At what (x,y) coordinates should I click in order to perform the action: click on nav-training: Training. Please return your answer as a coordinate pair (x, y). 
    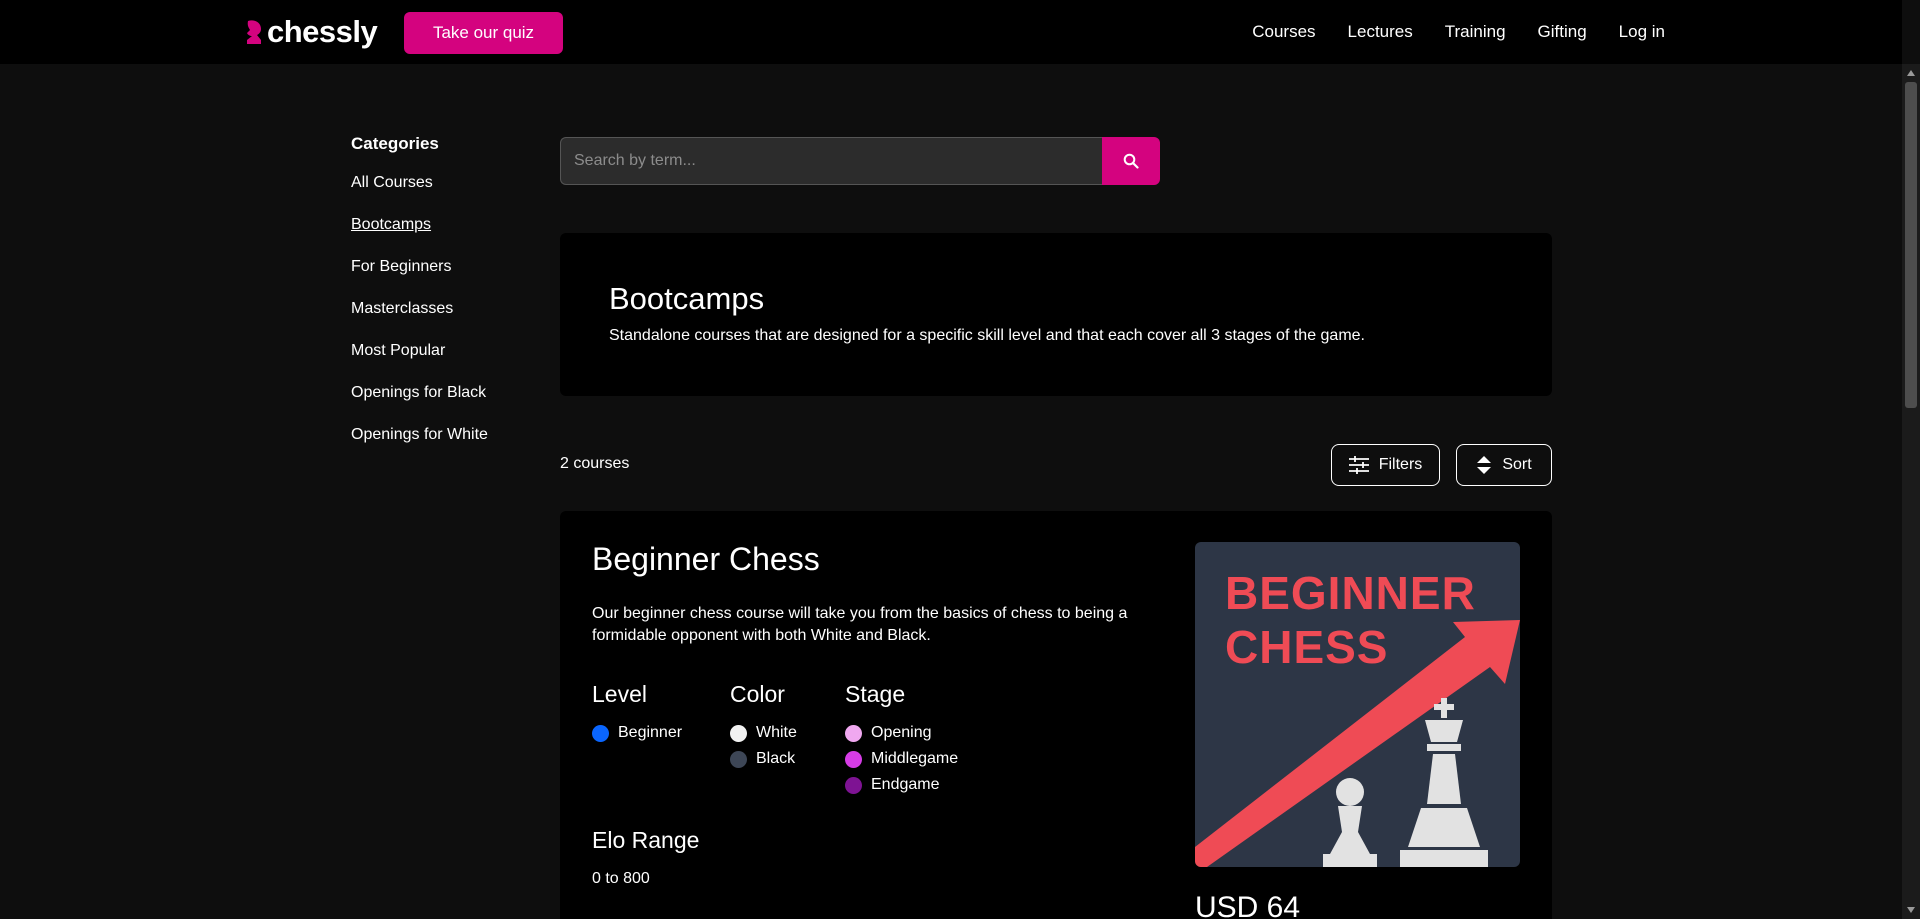
    Looking at the image, I should click on (1475, 32).